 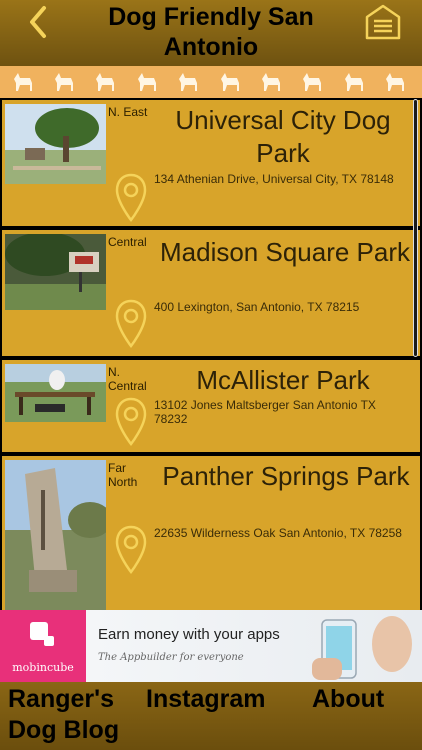 I want to click on park-region: Central, so click(x=127, y=242).